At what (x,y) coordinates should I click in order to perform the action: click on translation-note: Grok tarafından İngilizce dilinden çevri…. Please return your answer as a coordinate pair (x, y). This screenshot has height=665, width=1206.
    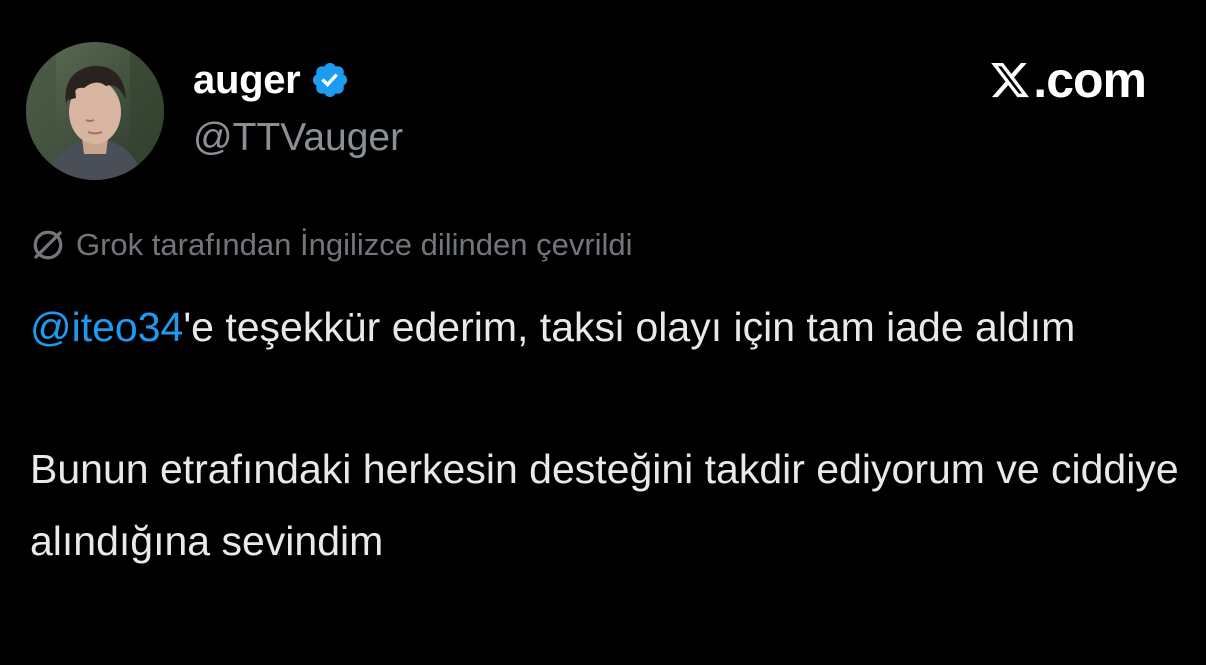
    Looking at the image, I should click on (331, 245).